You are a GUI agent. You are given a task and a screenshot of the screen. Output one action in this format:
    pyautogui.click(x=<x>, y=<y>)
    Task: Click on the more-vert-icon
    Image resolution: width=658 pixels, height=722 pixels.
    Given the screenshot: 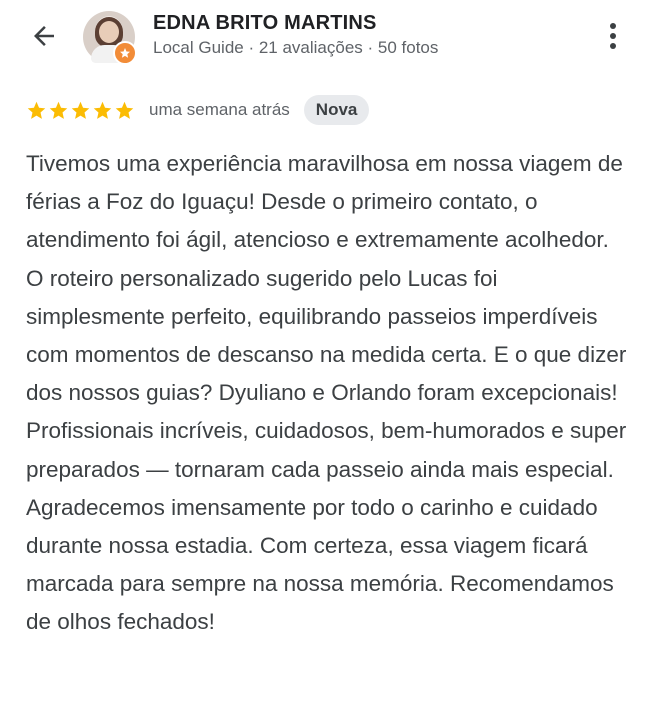 What is the action you would take?
    pyautogui.click(x=613, y=36)
    